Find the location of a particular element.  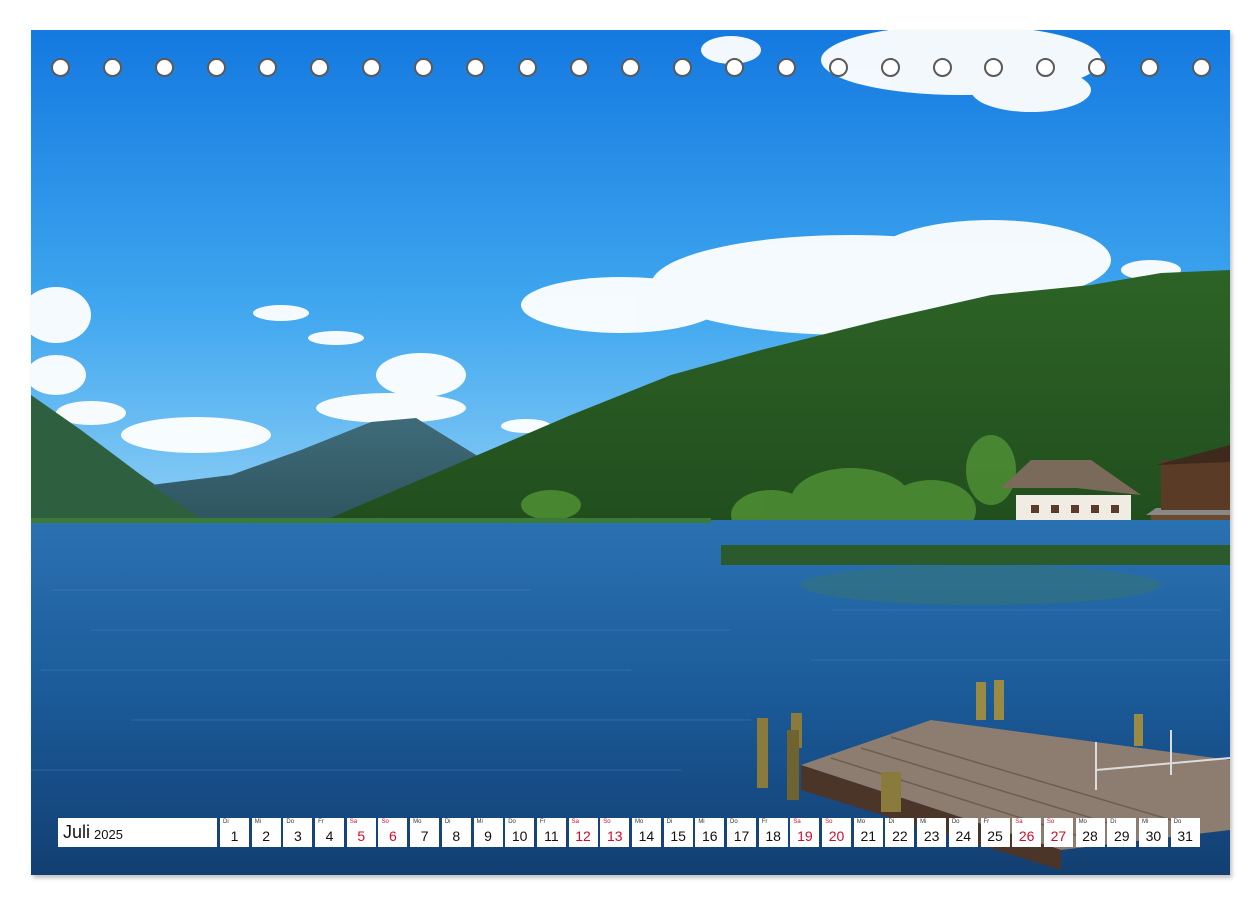

day-number: 14 is located at coordinates (646, 836).